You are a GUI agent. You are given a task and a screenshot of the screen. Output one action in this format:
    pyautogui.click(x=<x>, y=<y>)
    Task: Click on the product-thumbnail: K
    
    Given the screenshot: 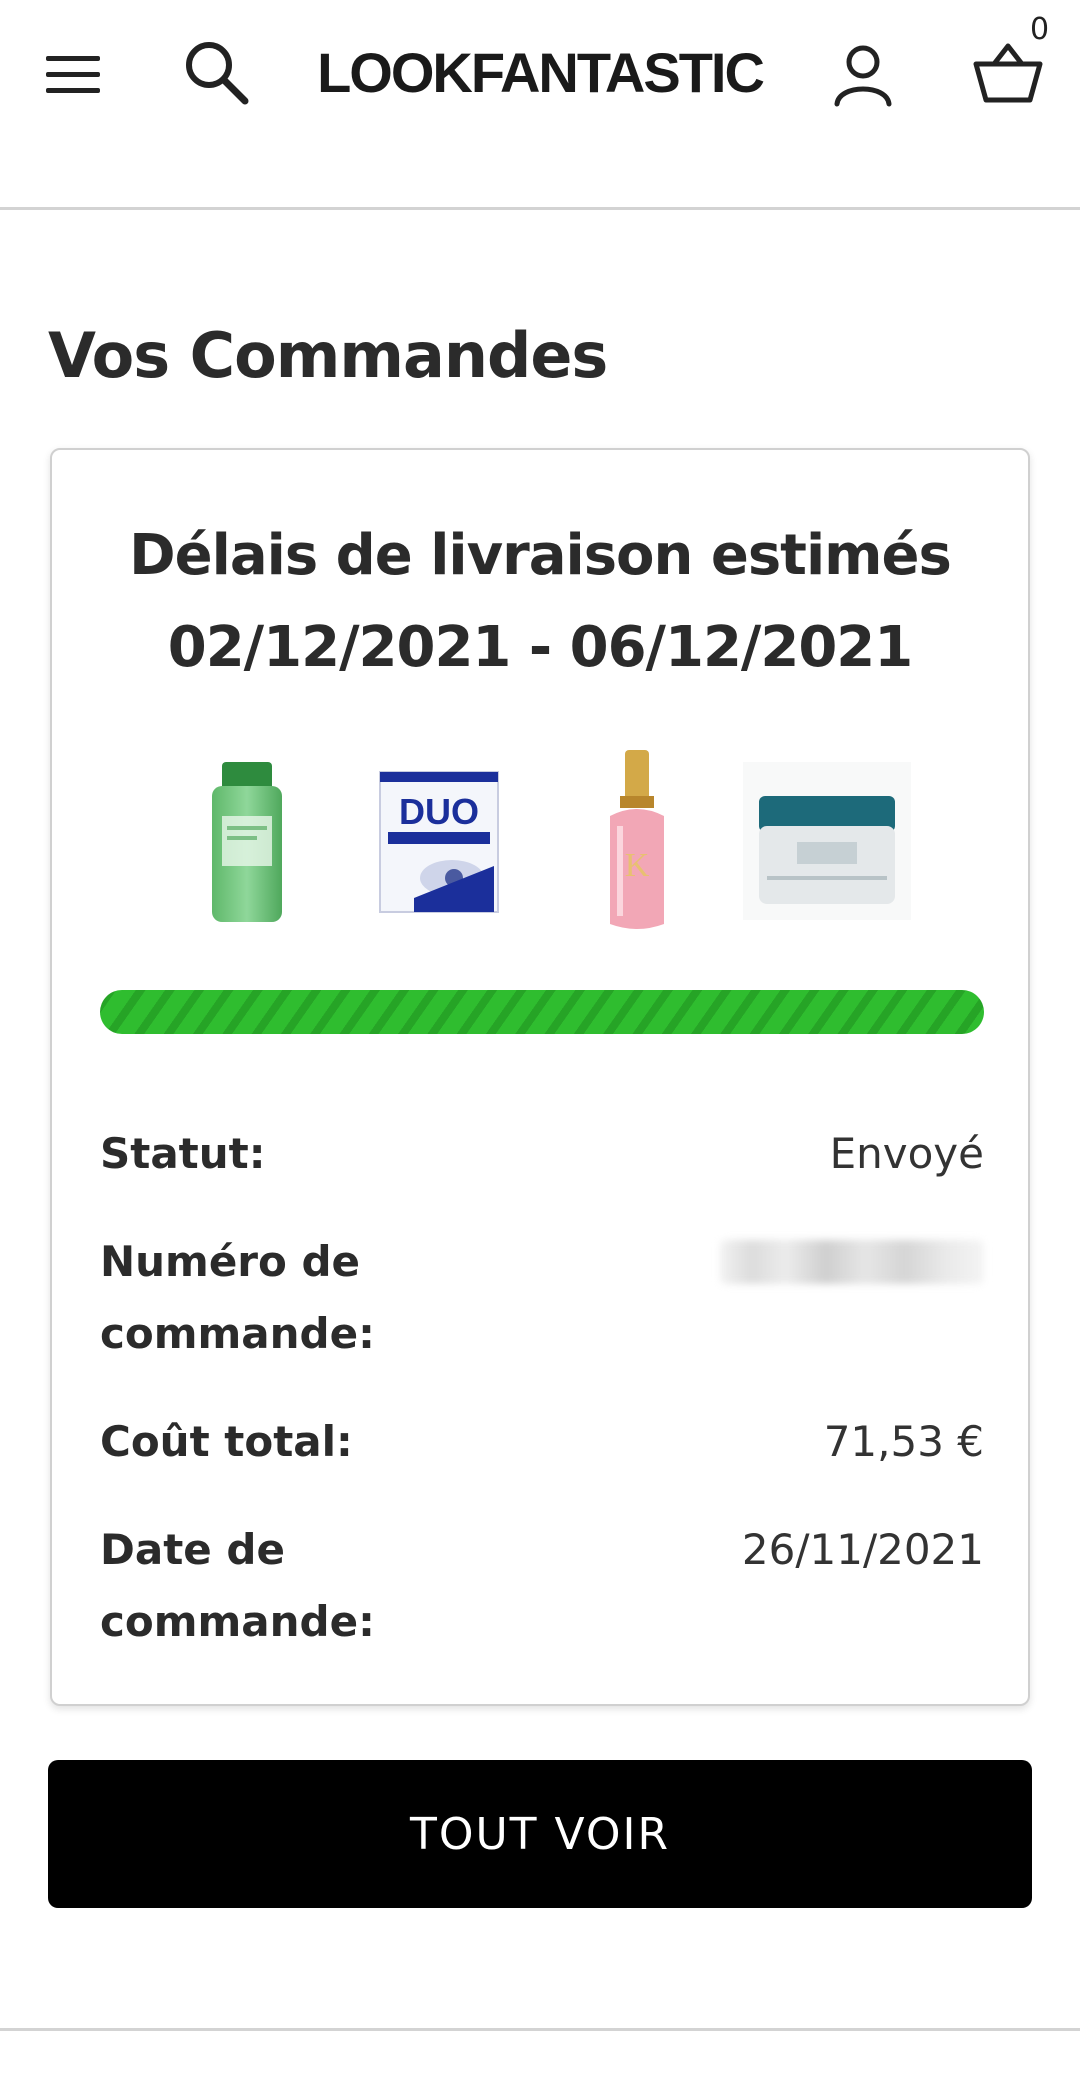 What is the action you would take?
    pyautogui.click(x=637, y=841)
    